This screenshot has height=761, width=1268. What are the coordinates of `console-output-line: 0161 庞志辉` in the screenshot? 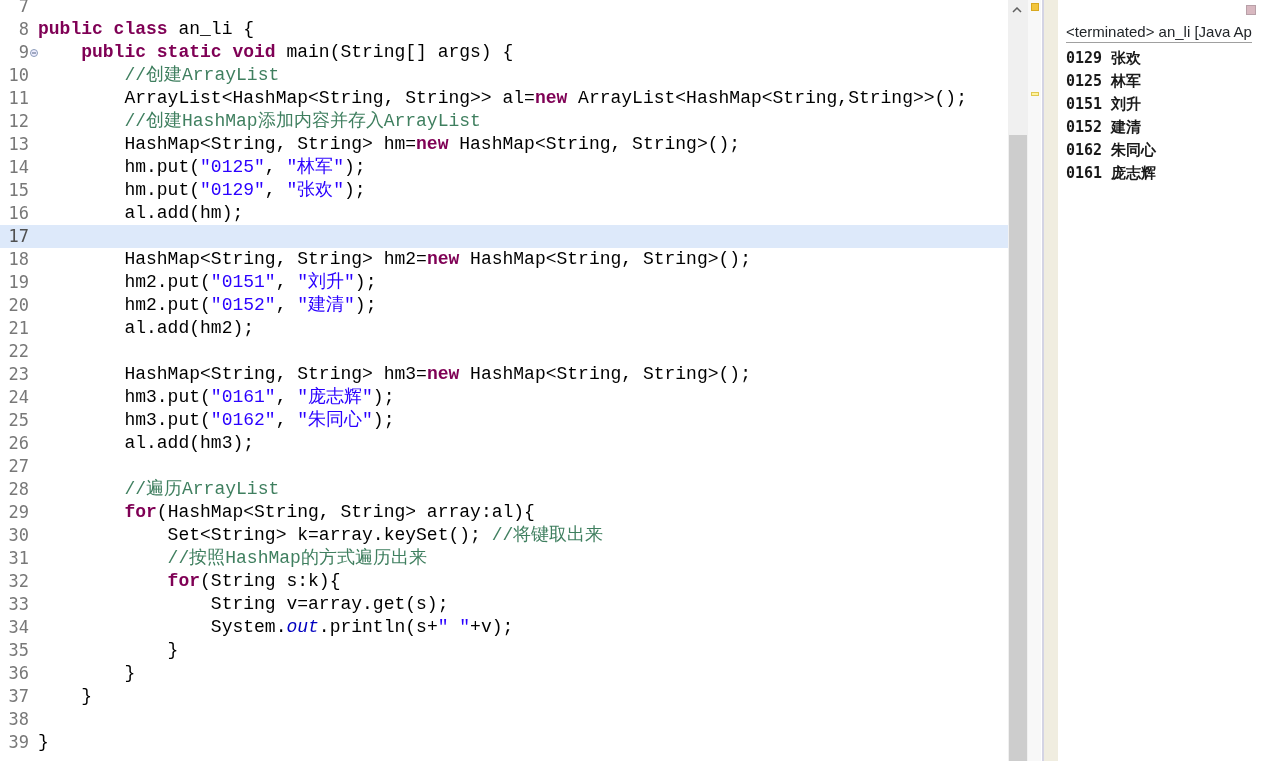 It's located at (1111, 173).